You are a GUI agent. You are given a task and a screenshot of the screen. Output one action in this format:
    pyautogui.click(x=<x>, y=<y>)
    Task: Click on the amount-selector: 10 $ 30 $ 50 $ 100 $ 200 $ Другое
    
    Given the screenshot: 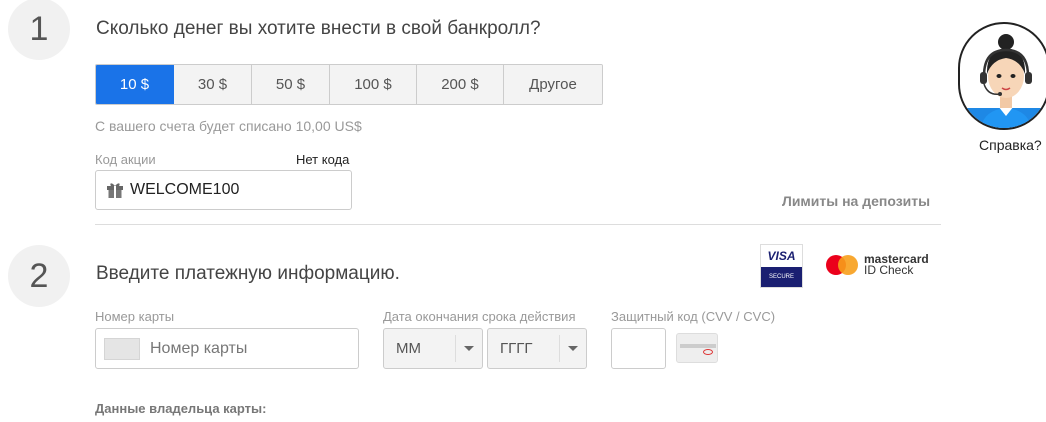 What is the action you would take?
    pyautogui.click(x=349, y=84)
    